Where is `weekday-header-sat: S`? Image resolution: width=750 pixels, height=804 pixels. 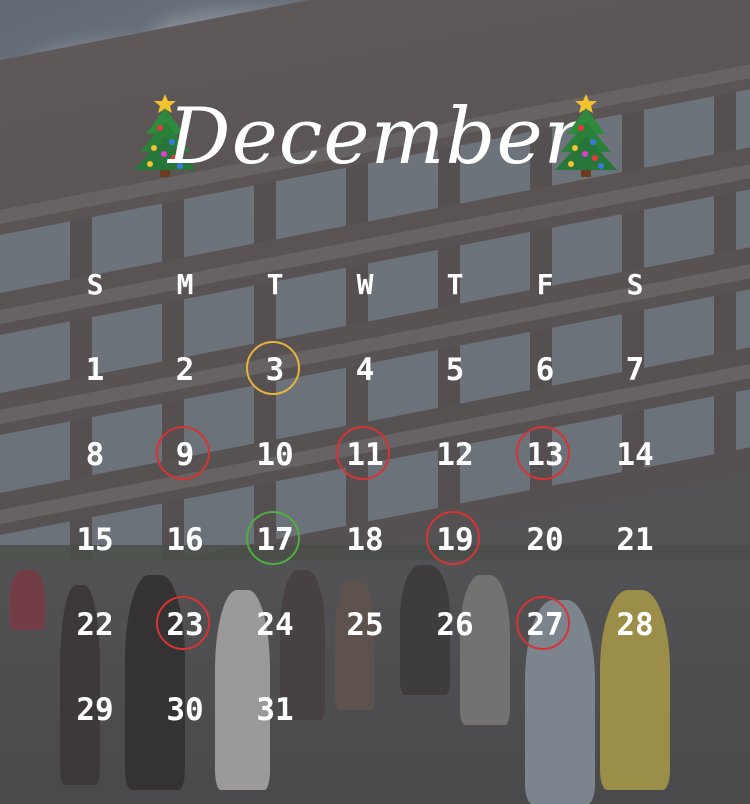
weekday-header-sat: S is located at coordinates (635, 284).